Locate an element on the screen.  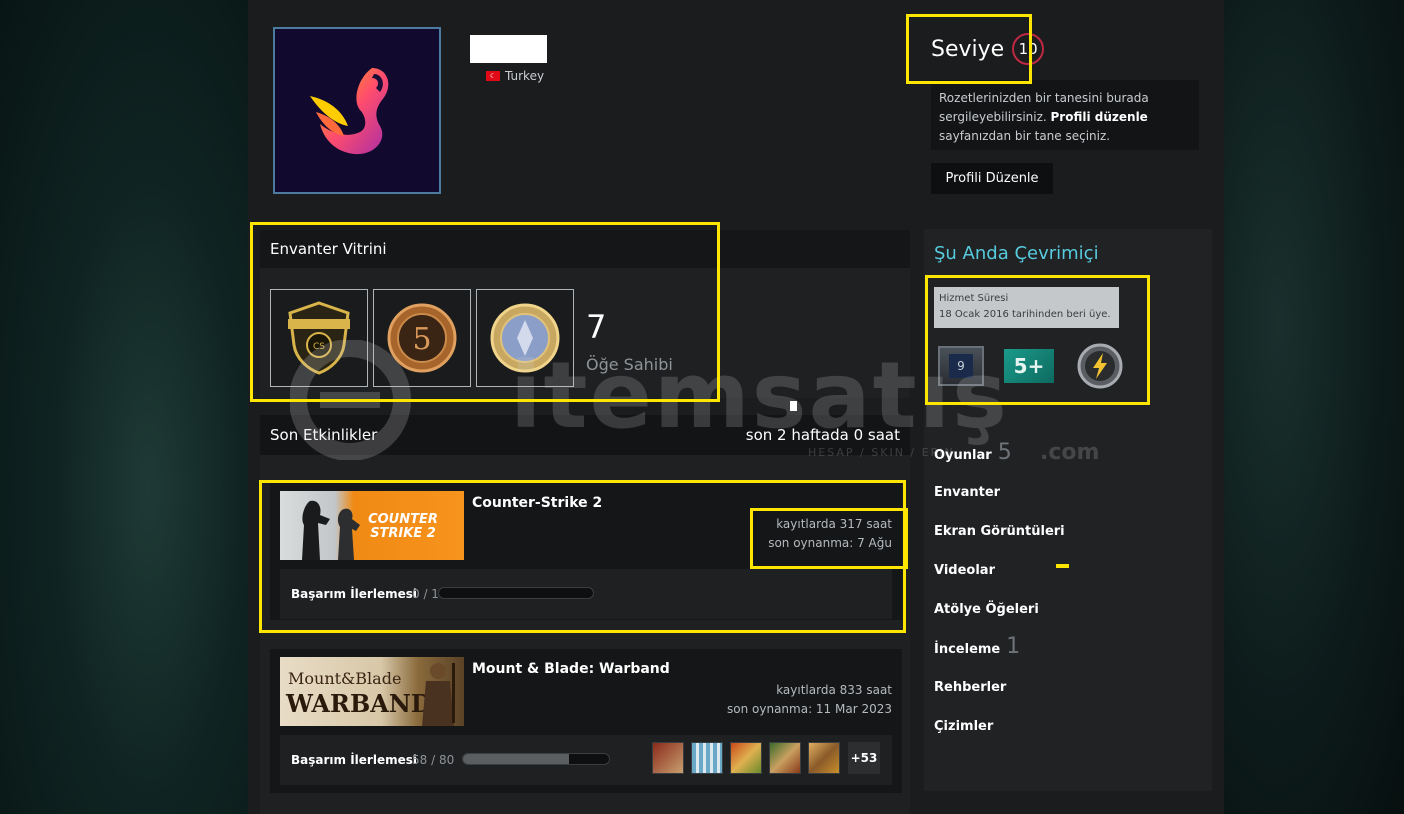
achievement-battle-icon is located at coordinates (746, 758).